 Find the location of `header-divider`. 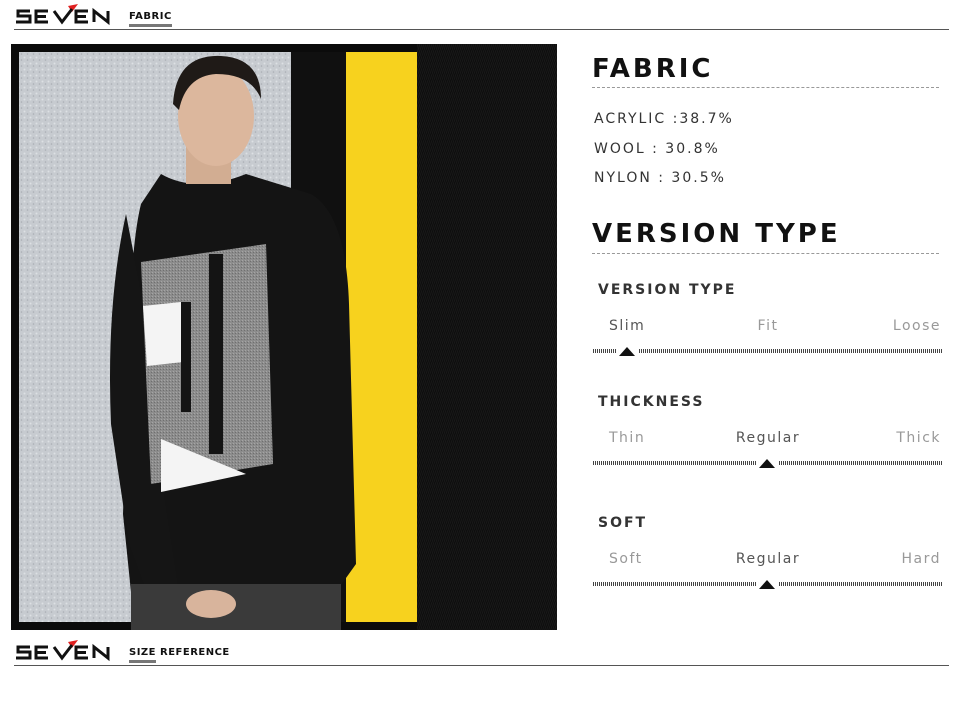

header-divider is located at coordinates (481, 29).